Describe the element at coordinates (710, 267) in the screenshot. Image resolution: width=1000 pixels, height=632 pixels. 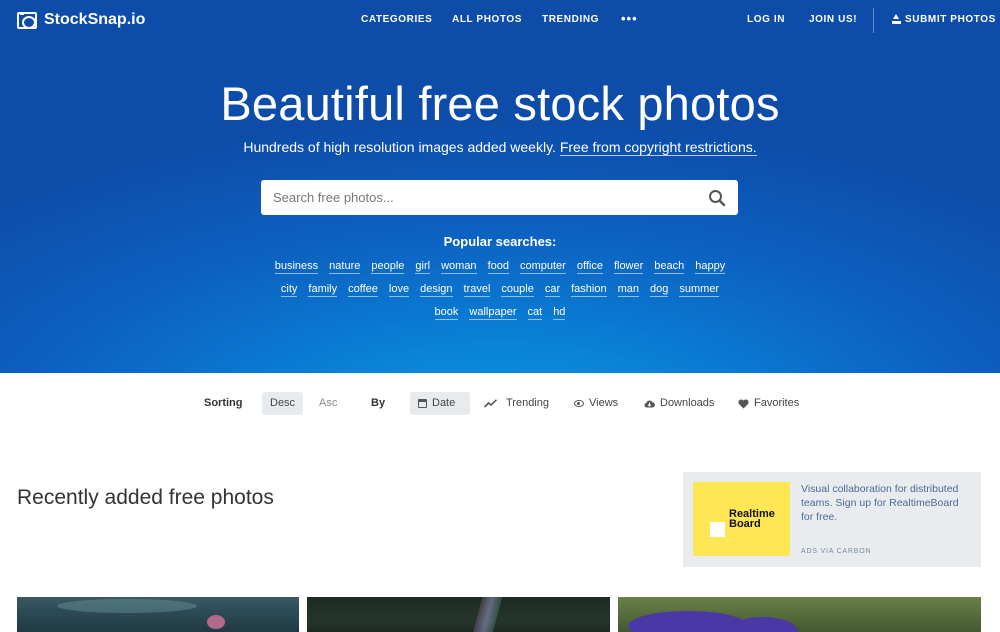
I see `popular-tag-happy: happy` at that location.